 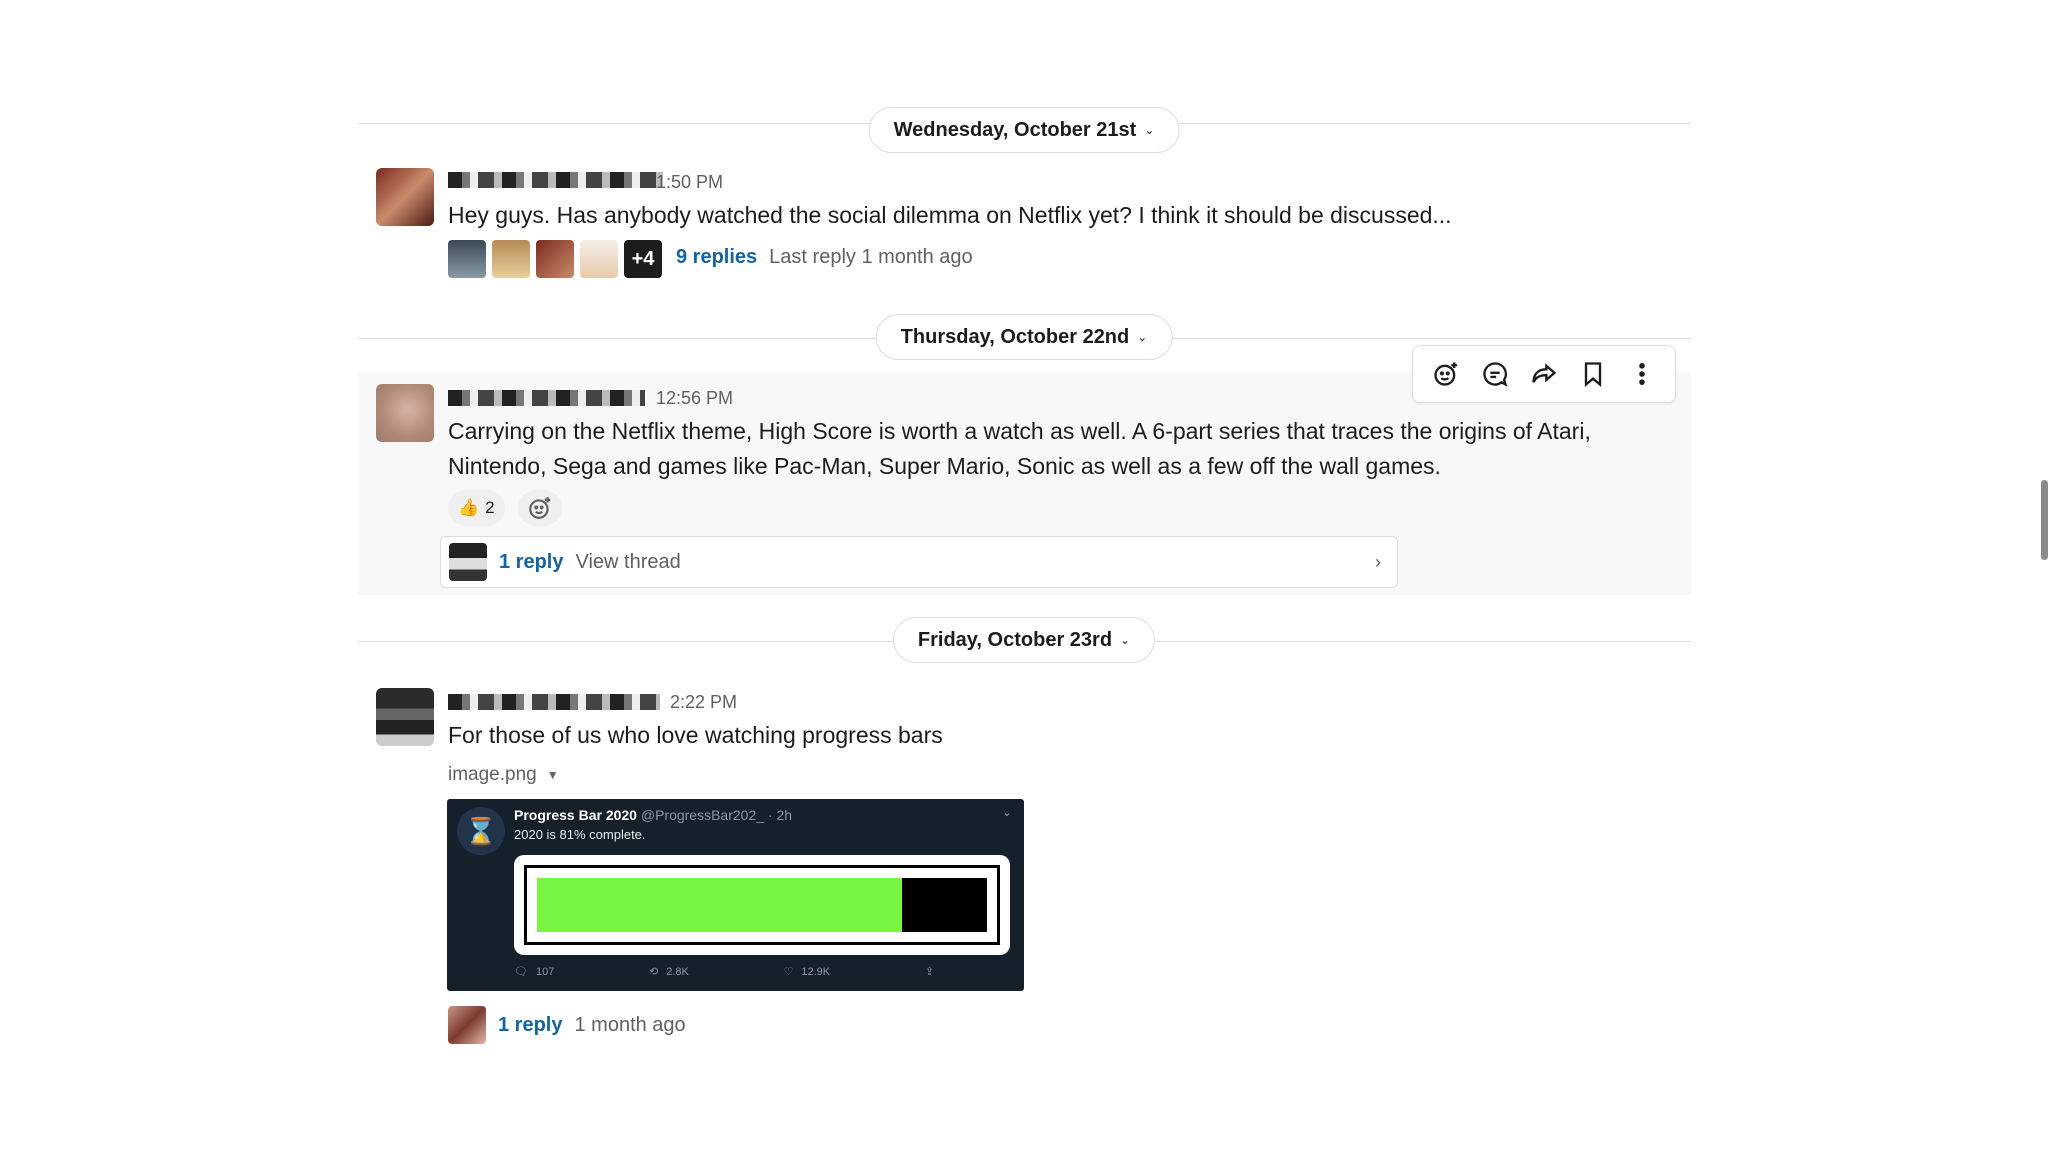 I want to click on reaction-count: 2, so click(x=490, y=507).